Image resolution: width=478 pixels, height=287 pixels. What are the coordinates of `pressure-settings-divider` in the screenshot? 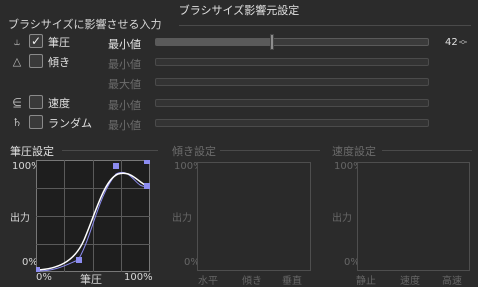 It's located at (110, 150).